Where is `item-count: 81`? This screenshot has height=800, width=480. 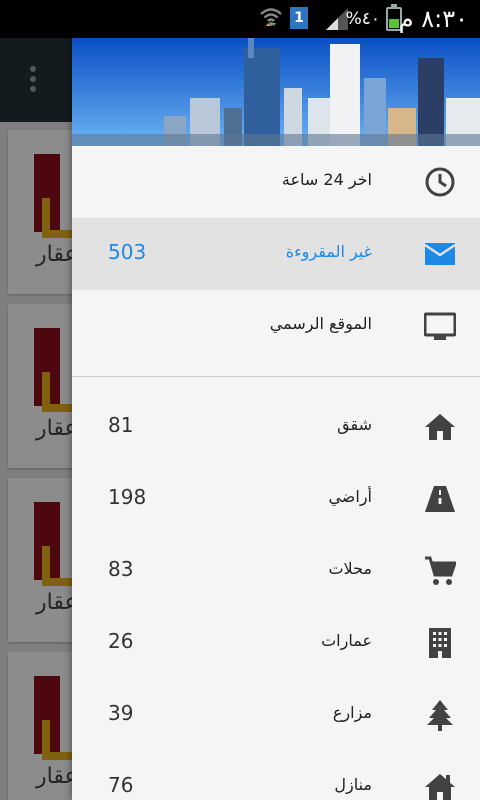
item-count: 81 is located at coordinates (121, 425).